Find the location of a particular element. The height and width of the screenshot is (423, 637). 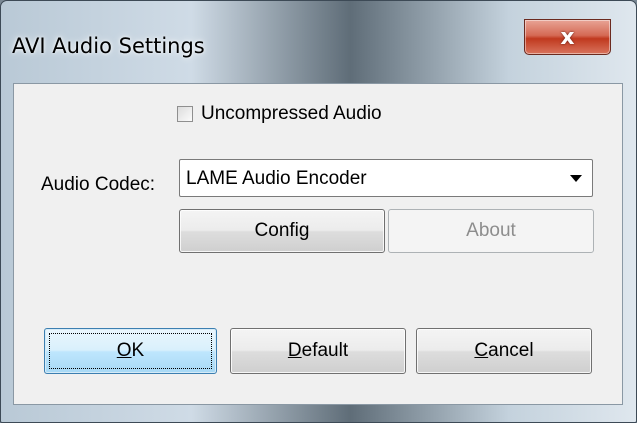

close-button: x is located at coordinates (567, 37).